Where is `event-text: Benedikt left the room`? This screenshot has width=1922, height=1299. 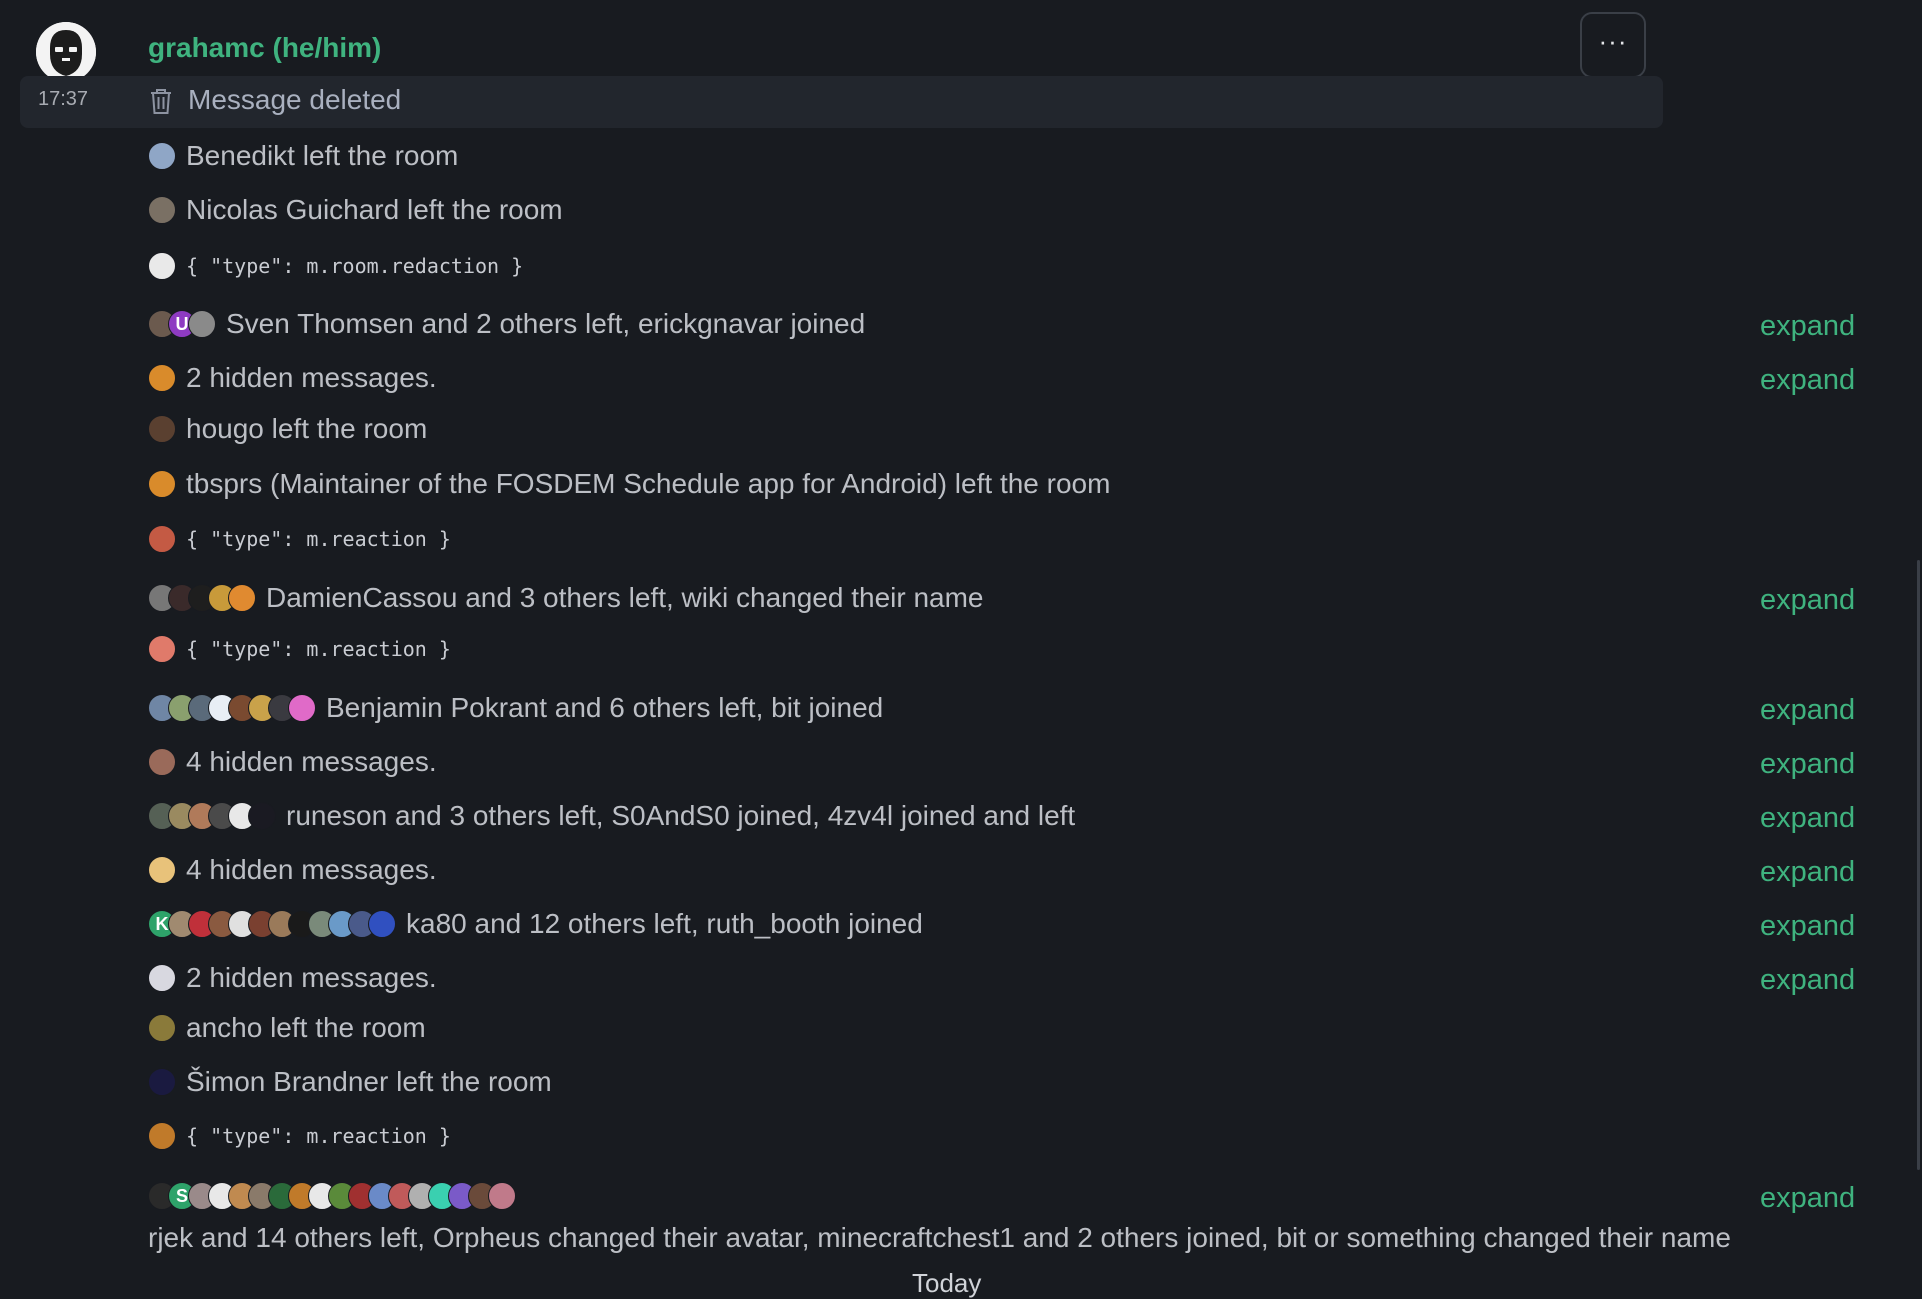
event-text: Benedikt left the room is located at coordinates (322, 155).